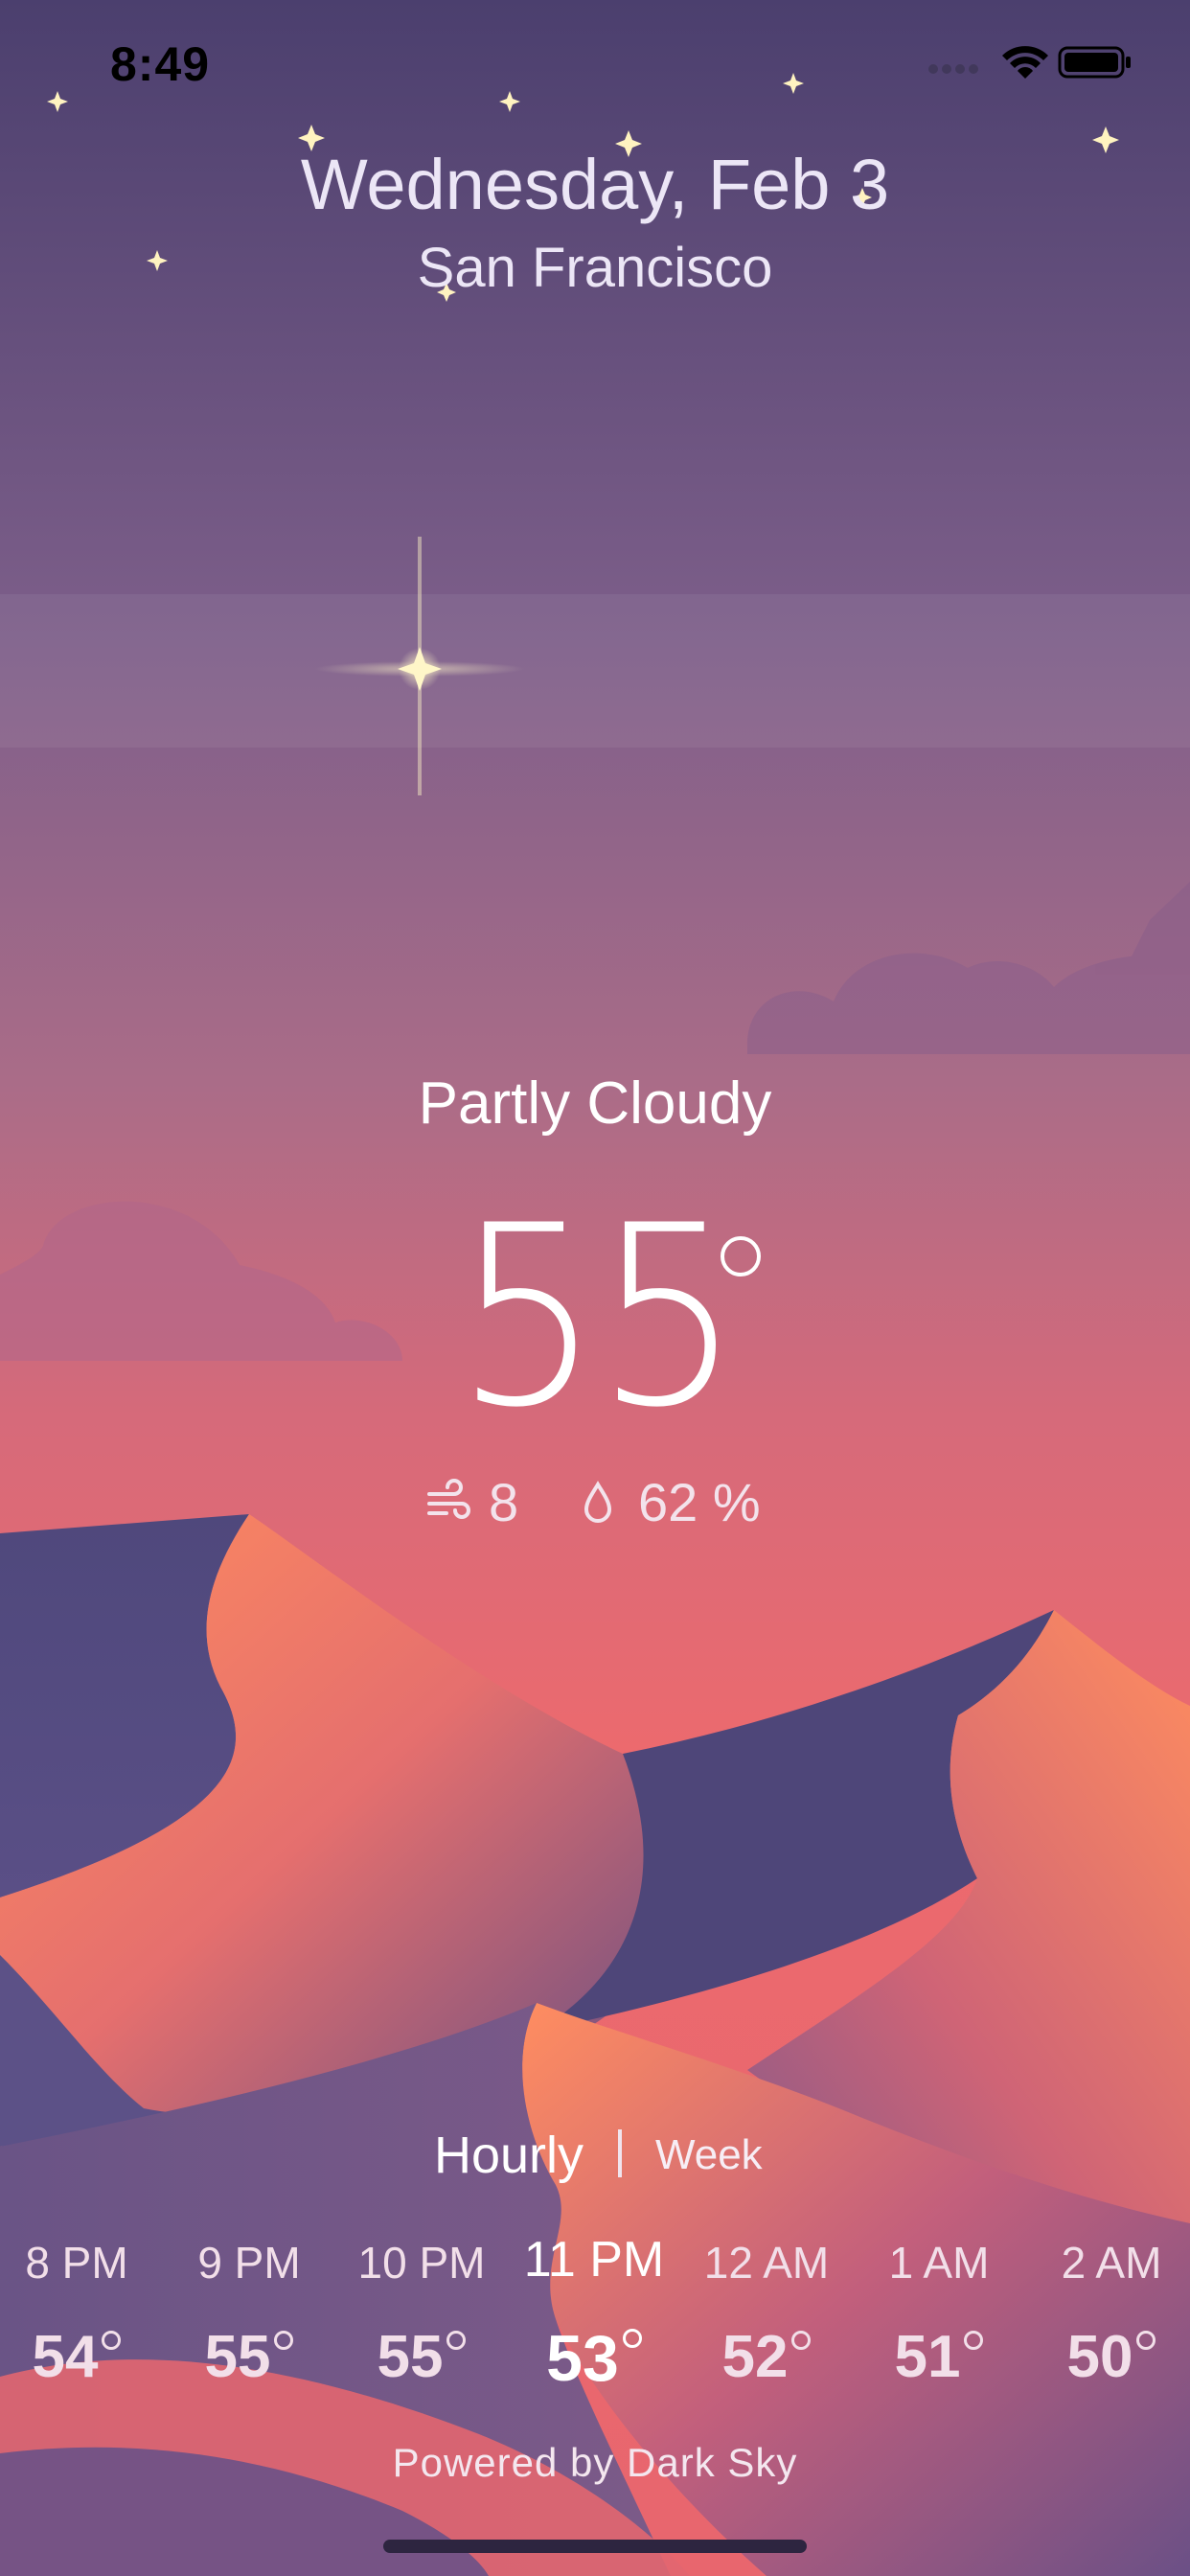  What do you see at coordinates (595, 2463) in the screenshot?
I see `powered-by: Powered by Dark Sky` at bounding box center [595, 2463].